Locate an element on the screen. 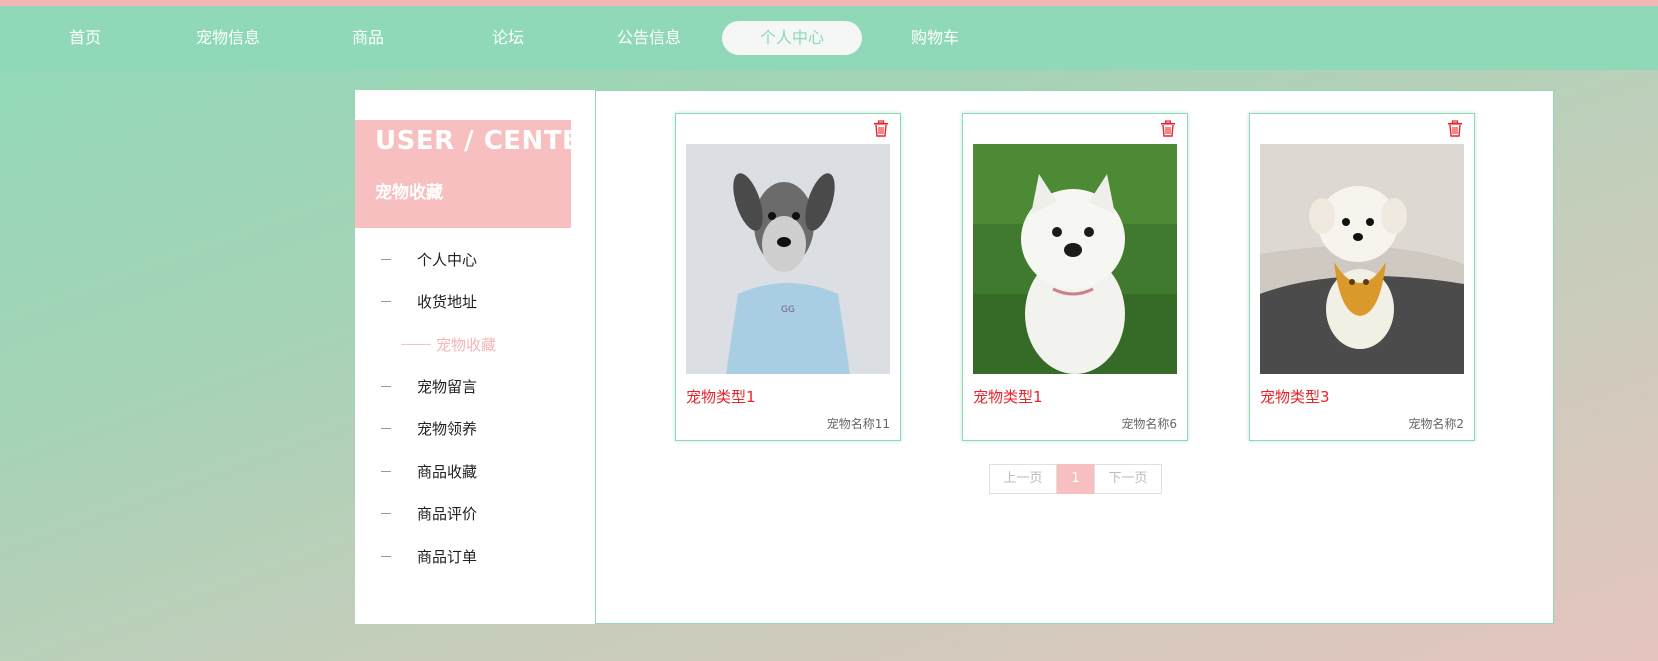 Image resolution: width=1658 pixels, height=661 pixels. sidebar-item-pet-messages: 宠物留言 is located at coordinates (475, 387).